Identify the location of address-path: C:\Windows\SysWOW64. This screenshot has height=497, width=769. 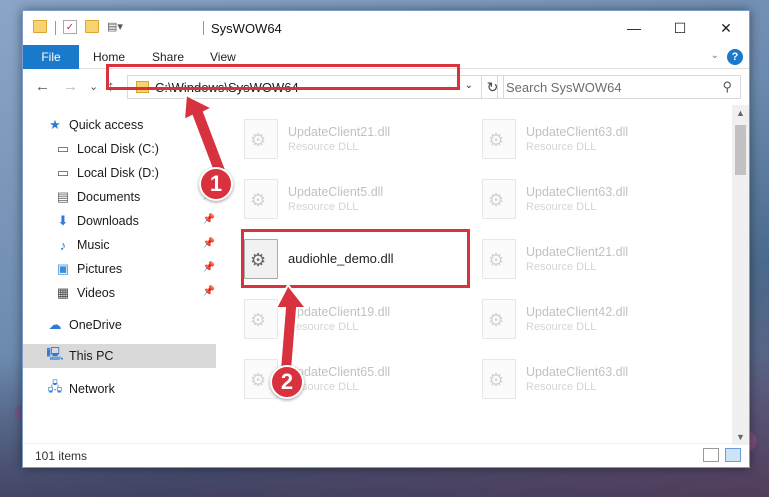
(227, 87).